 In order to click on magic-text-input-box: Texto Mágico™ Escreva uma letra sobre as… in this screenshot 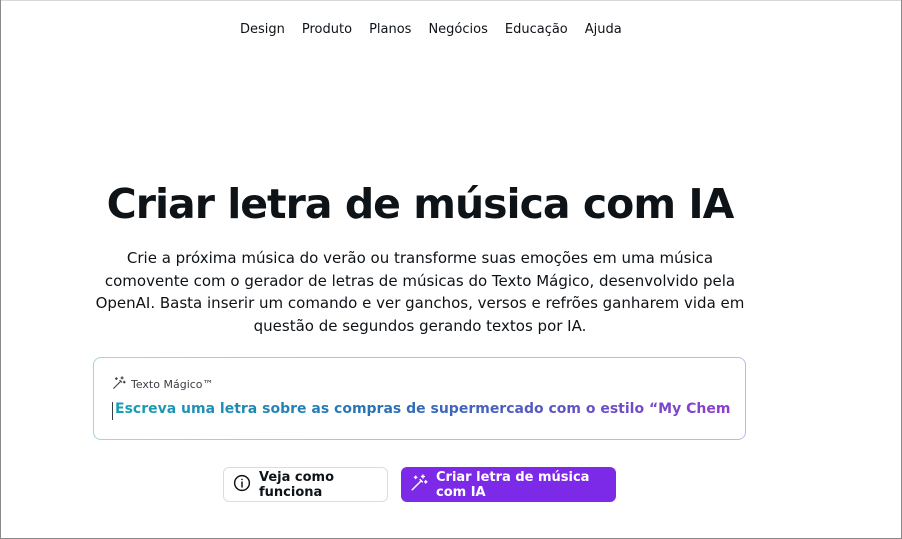, I will do `click(419, 398)`.